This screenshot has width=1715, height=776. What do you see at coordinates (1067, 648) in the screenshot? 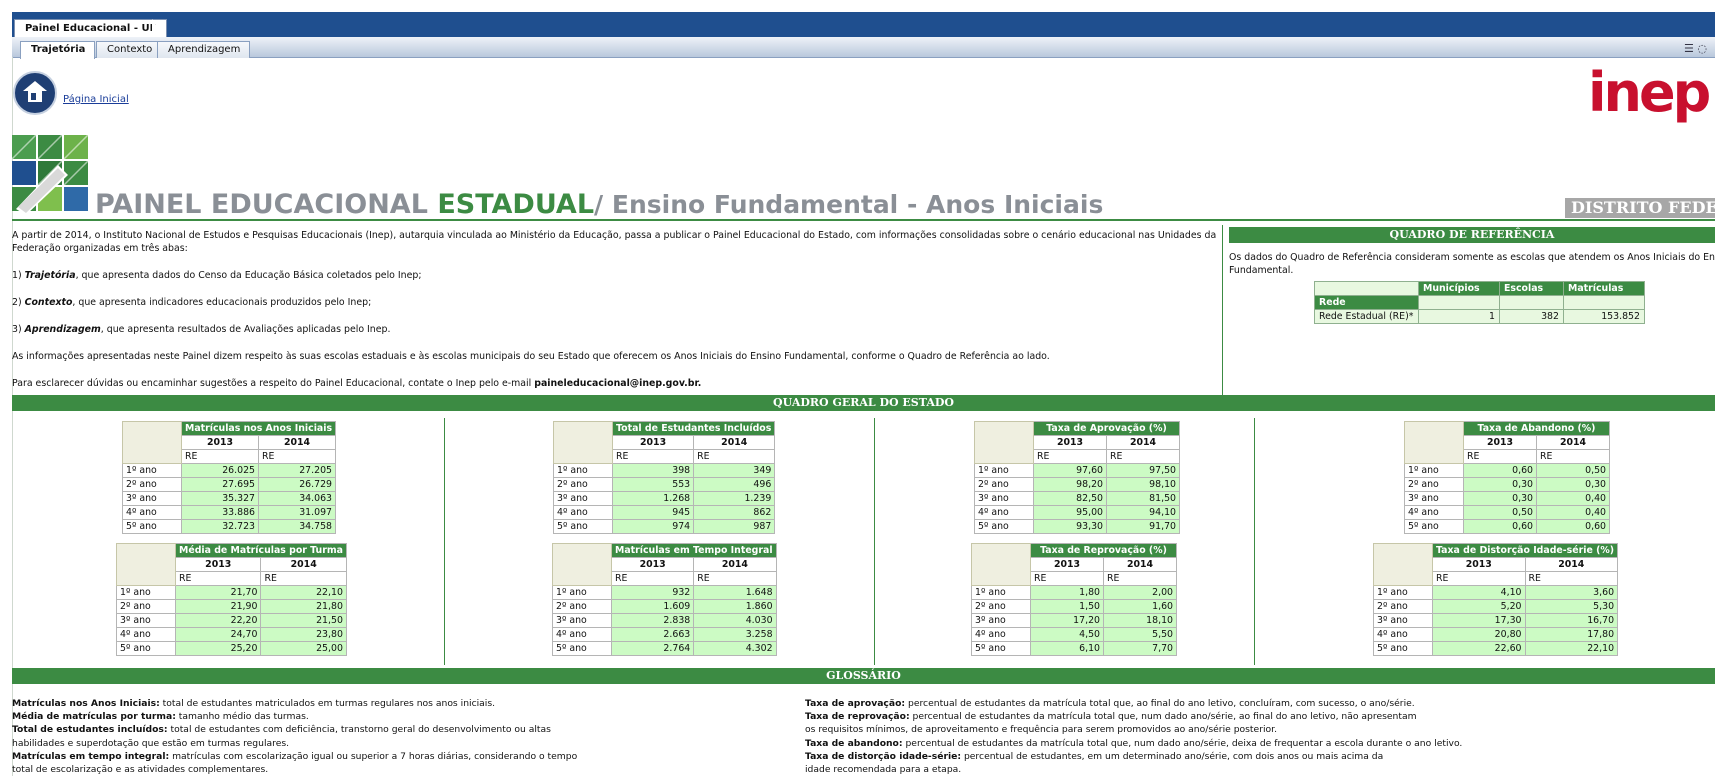
I see `value-cell: 6,10` at bounding box center [1067, 648].